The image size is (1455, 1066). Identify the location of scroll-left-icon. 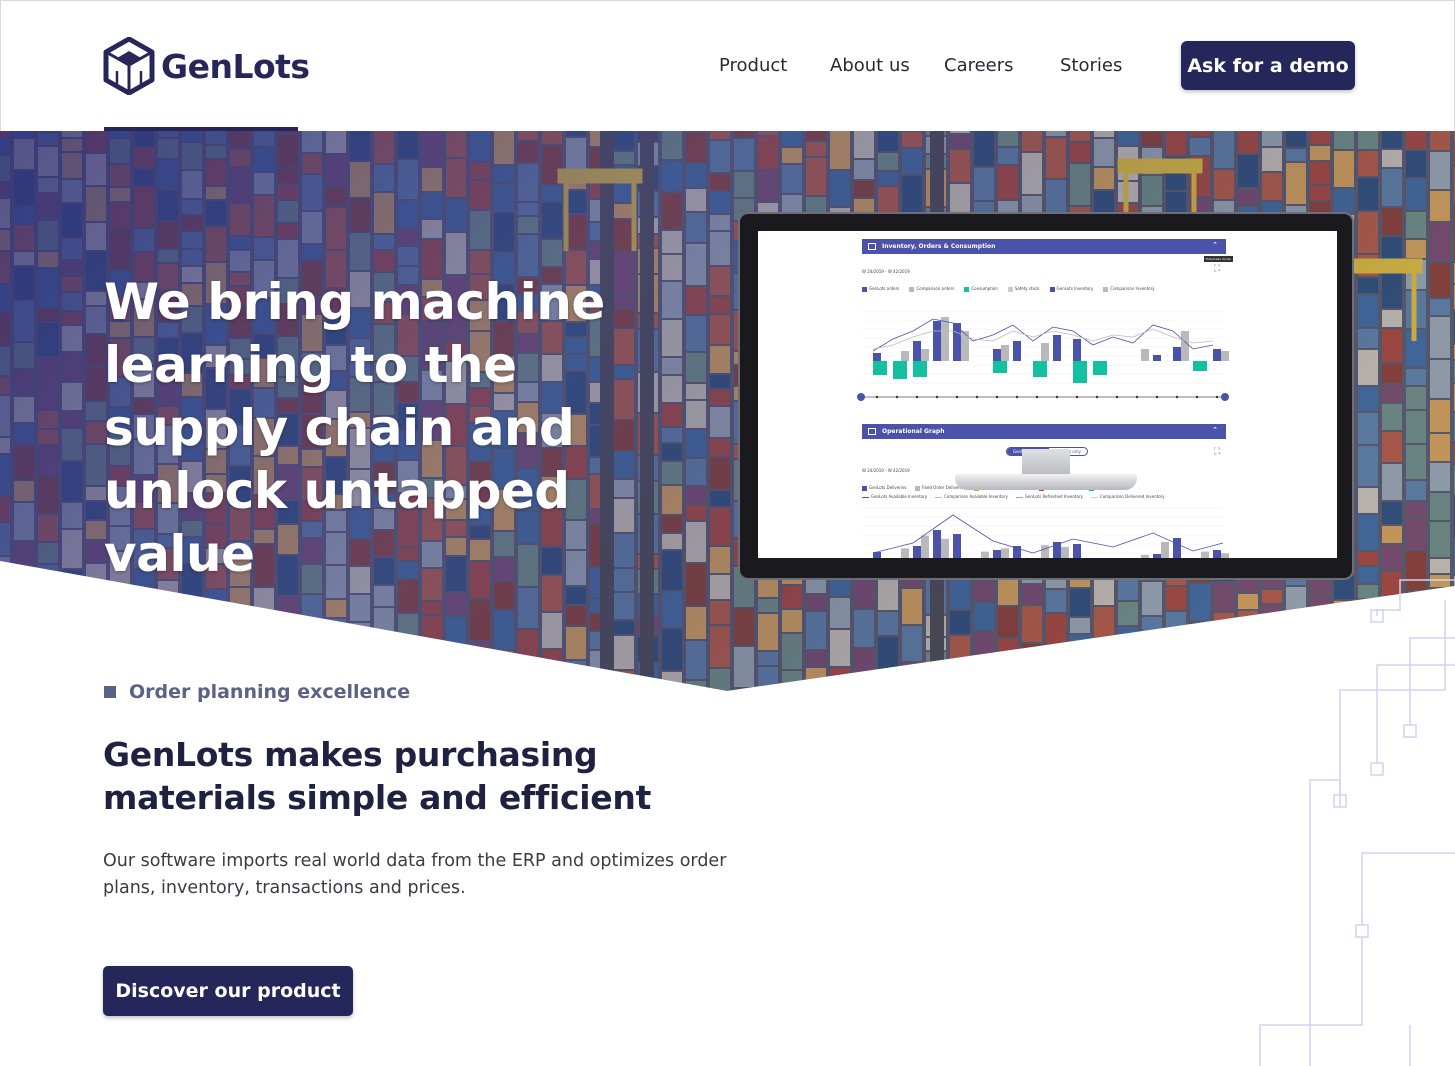
(861, 397).